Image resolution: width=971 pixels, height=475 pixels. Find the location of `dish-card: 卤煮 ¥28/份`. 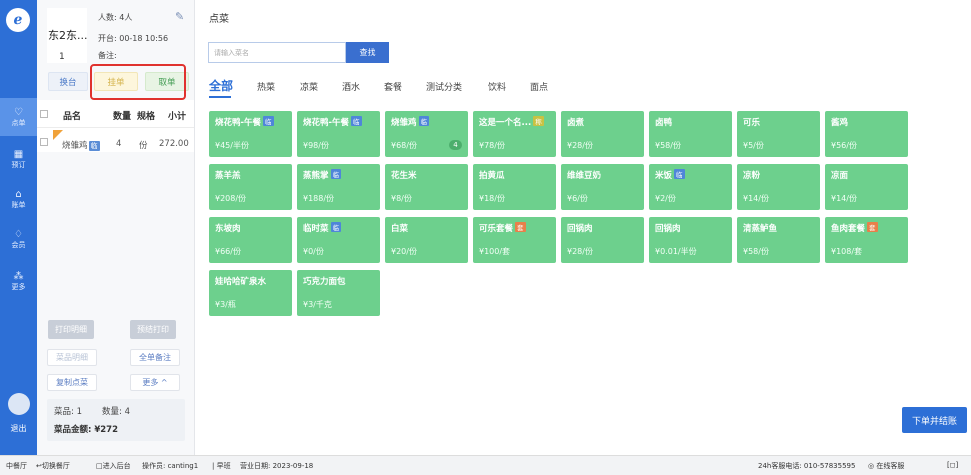

dish-card: 卤煮 ¥28/份 is located at coordinates (602, 134).